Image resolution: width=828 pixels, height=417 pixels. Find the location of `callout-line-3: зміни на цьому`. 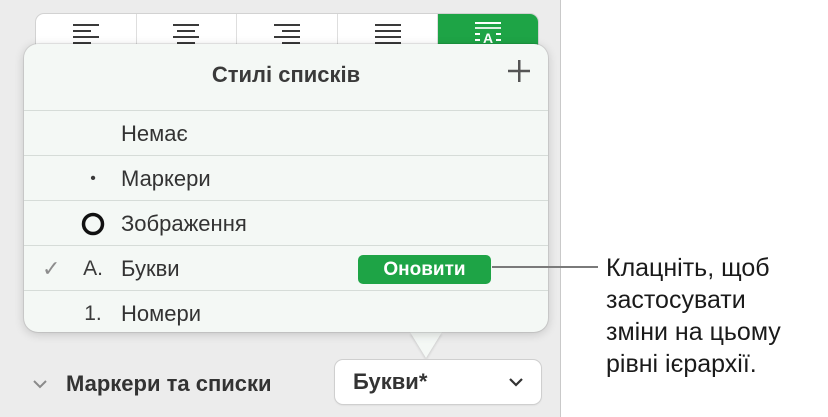

callout-line-3: зміни на цьому is located at coordinates (693, 332).